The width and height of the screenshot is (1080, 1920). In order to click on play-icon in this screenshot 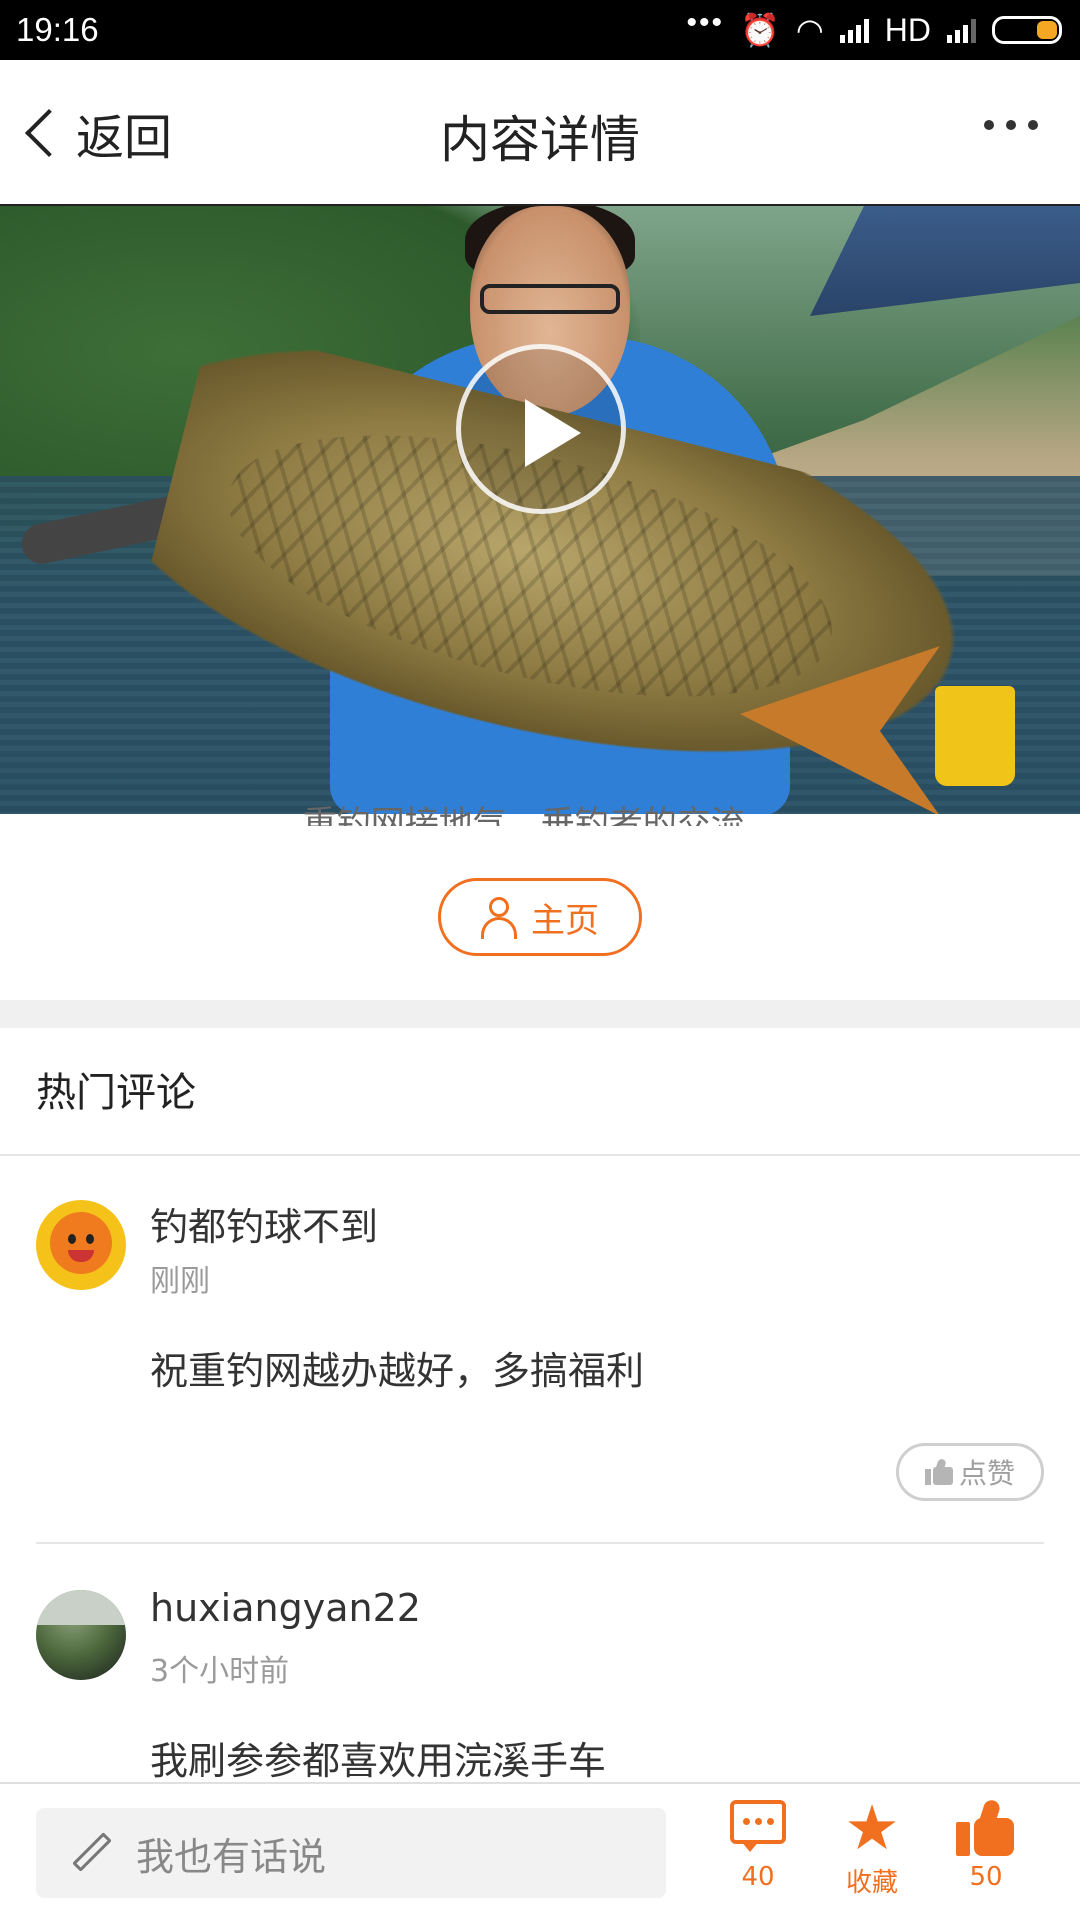, I will do `click(553, 433)`.